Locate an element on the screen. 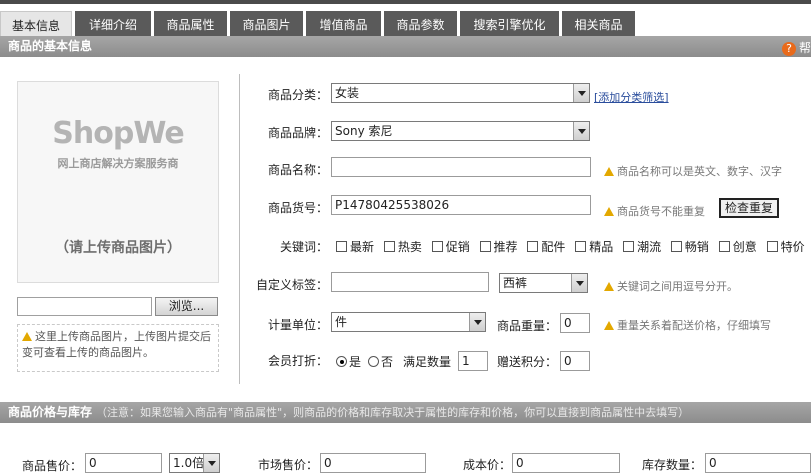  name-hint: 商品名称可以是英文、数字、汉字 is located at coordinates (693, 171).